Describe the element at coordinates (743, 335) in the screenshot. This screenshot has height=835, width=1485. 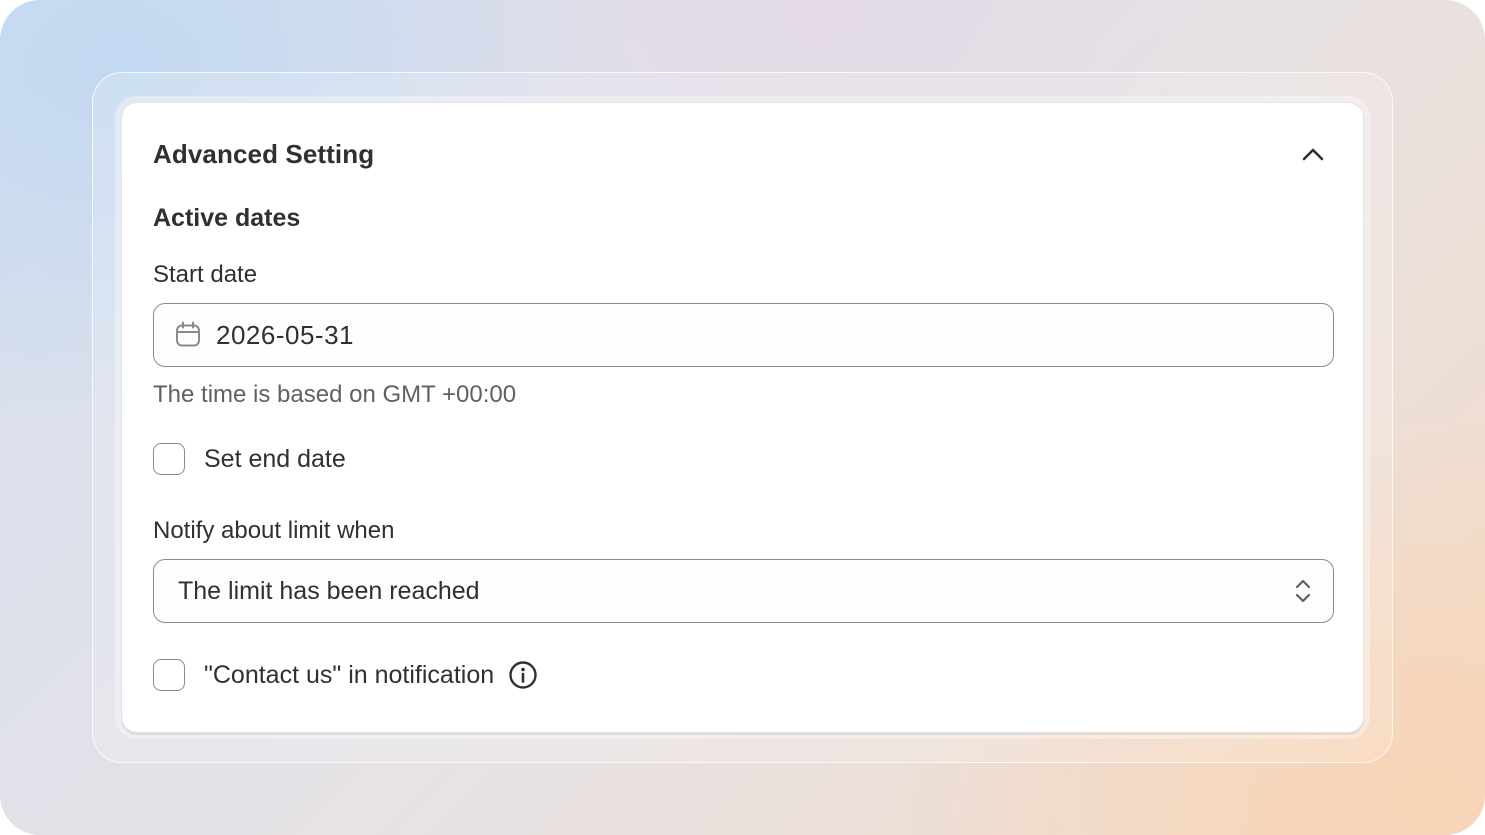
I see `start-date-input: 2026-05-31` at that location.